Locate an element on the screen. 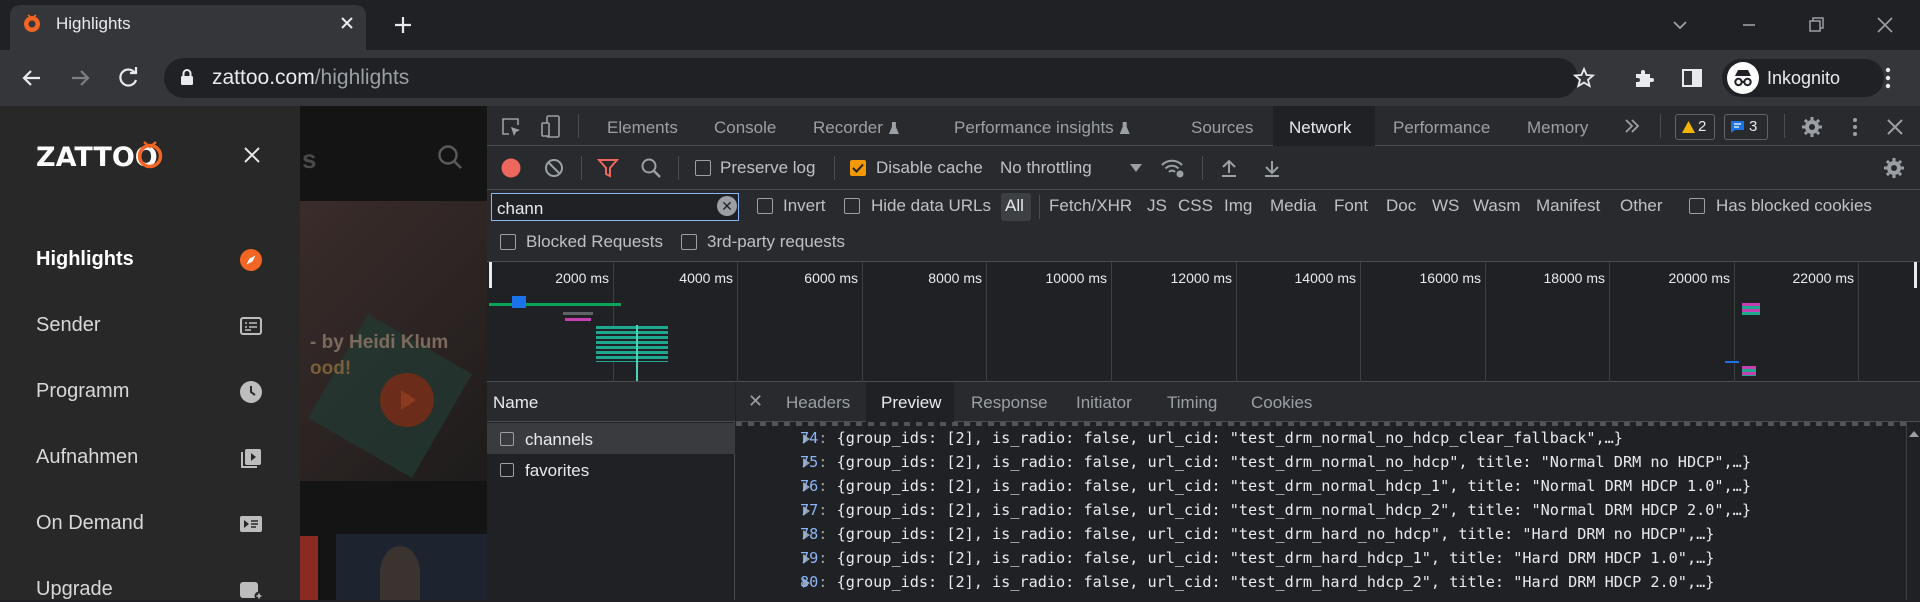  detail-tab-initiator: Initiator is located at coordinates (1104, 403).